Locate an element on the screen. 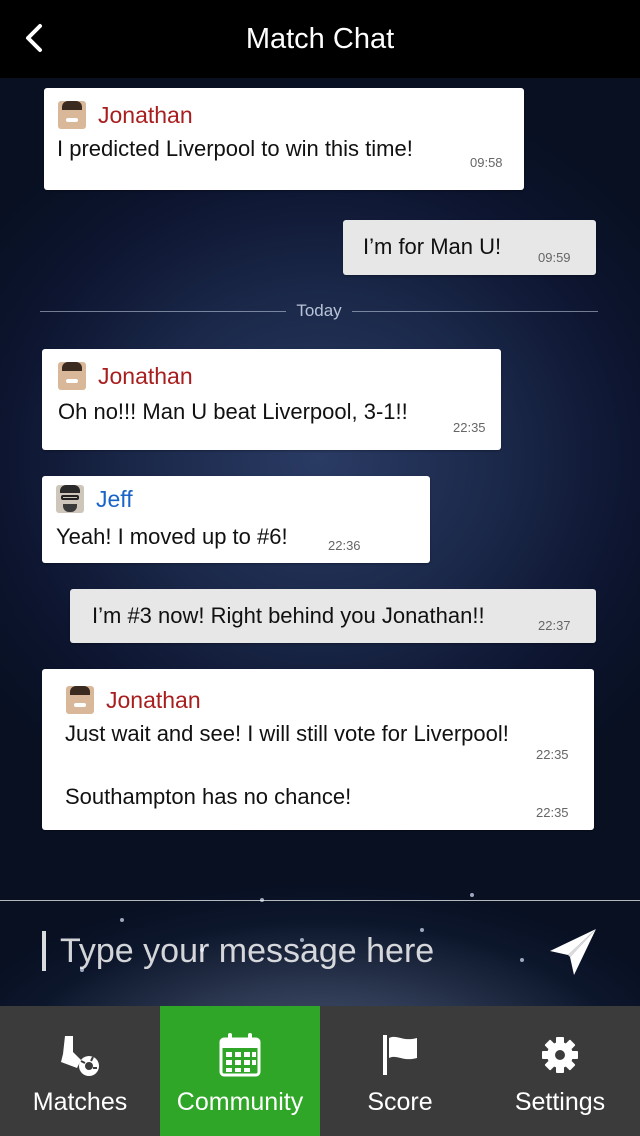  message-composer: Type your message here is located at coordinates (320, 953).